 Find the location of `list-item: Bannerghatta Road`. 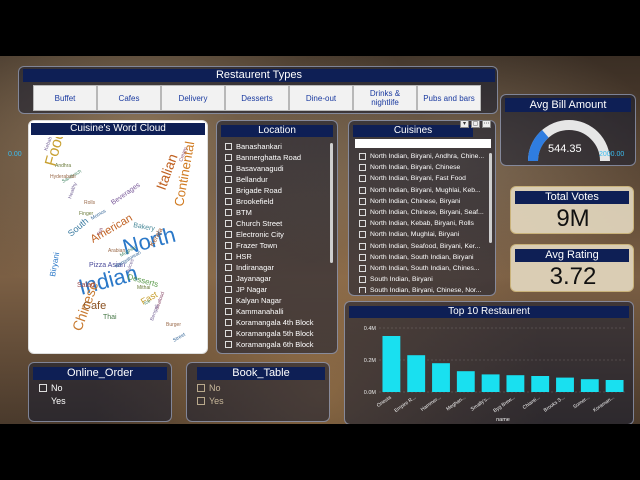

list-item: Bannerghatta Road is located at coordinates (279, 157).